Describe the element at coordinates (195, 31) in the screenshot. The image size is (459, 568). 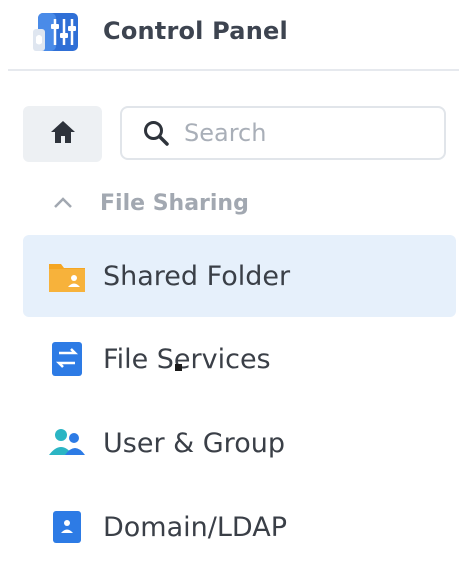
I see `app-title: Control Panel` at that location.